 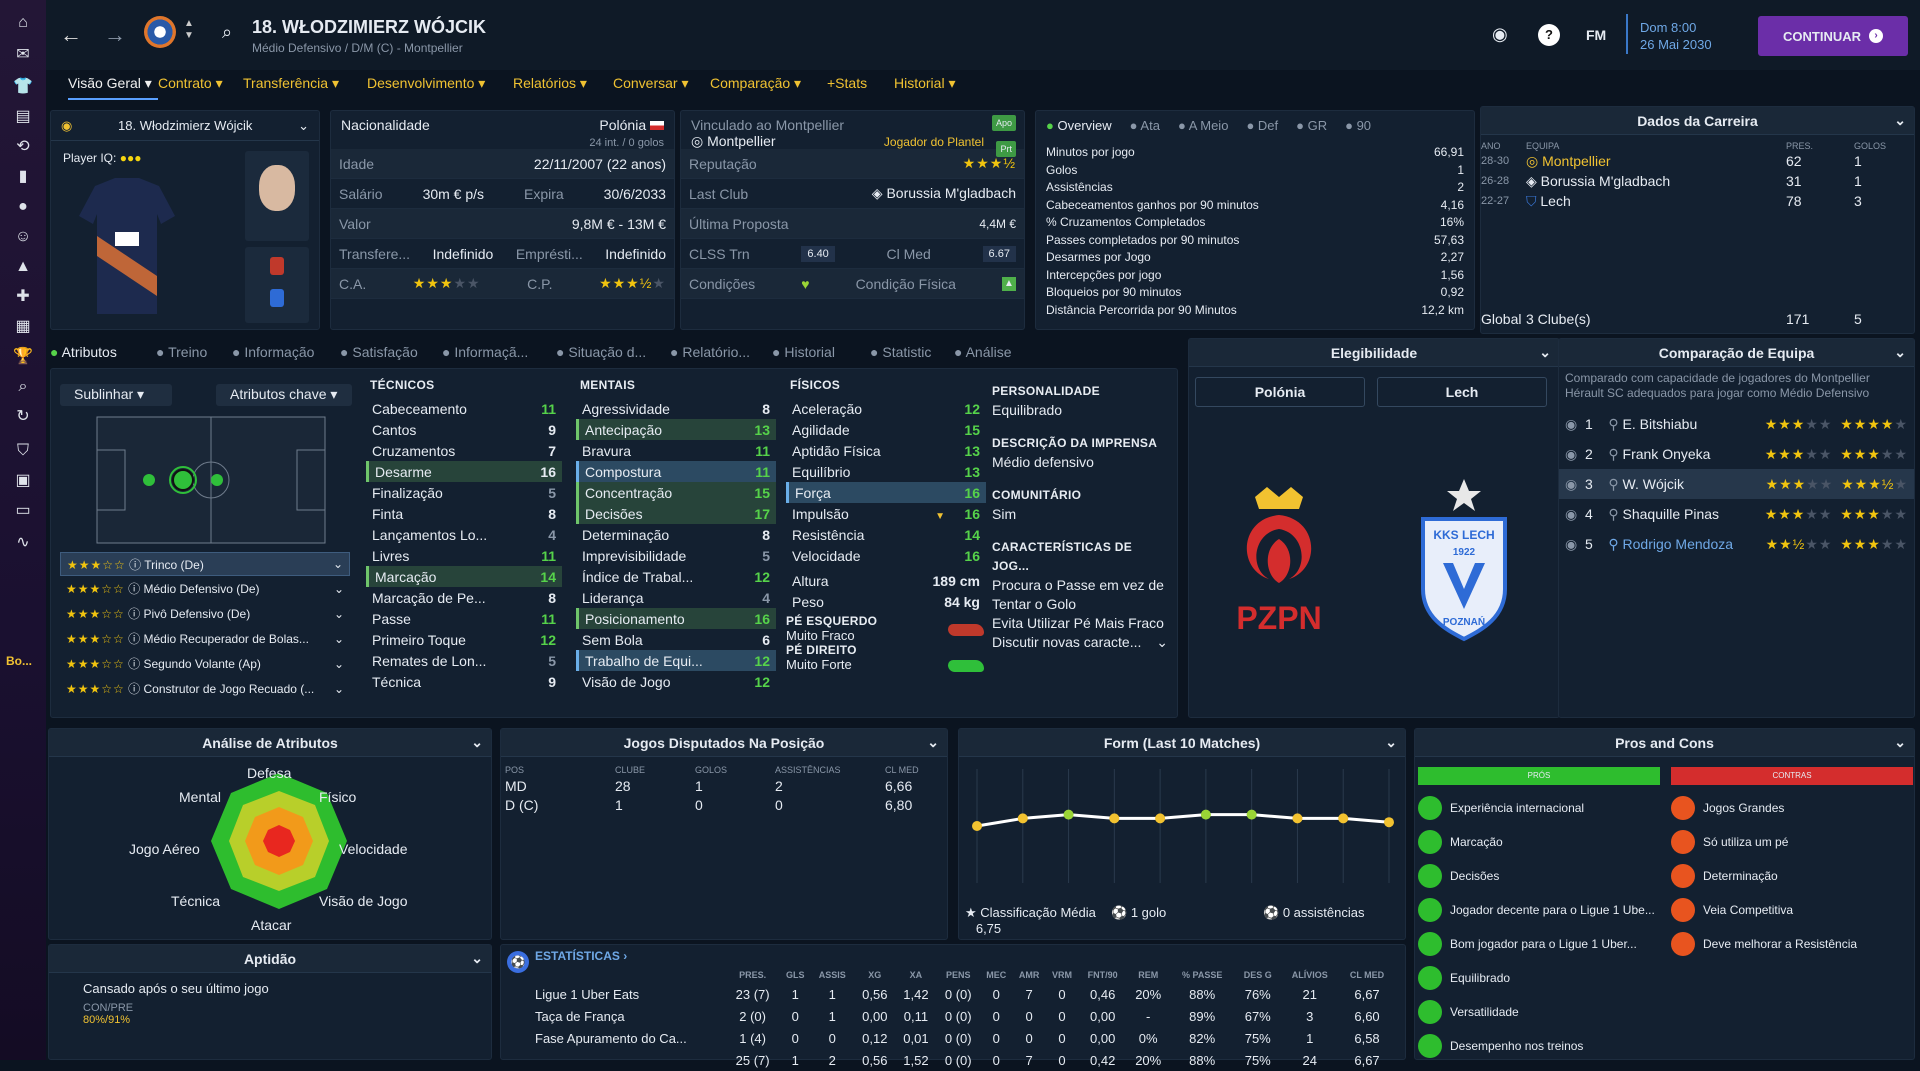 What do you see at coordinates (1062, 975) in the screenshot?
I see `stats-col-header: VRM` at bounding box center [1062, 975].